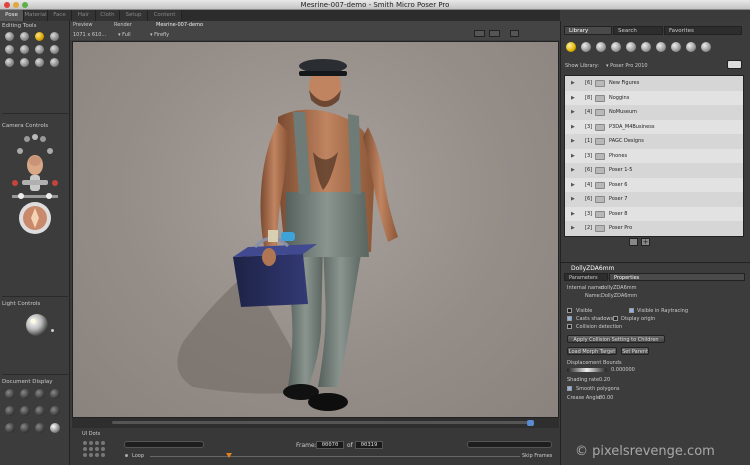  I want to click on list-item: ▶ [3] P3DA_M4Business, so click(654, 126).